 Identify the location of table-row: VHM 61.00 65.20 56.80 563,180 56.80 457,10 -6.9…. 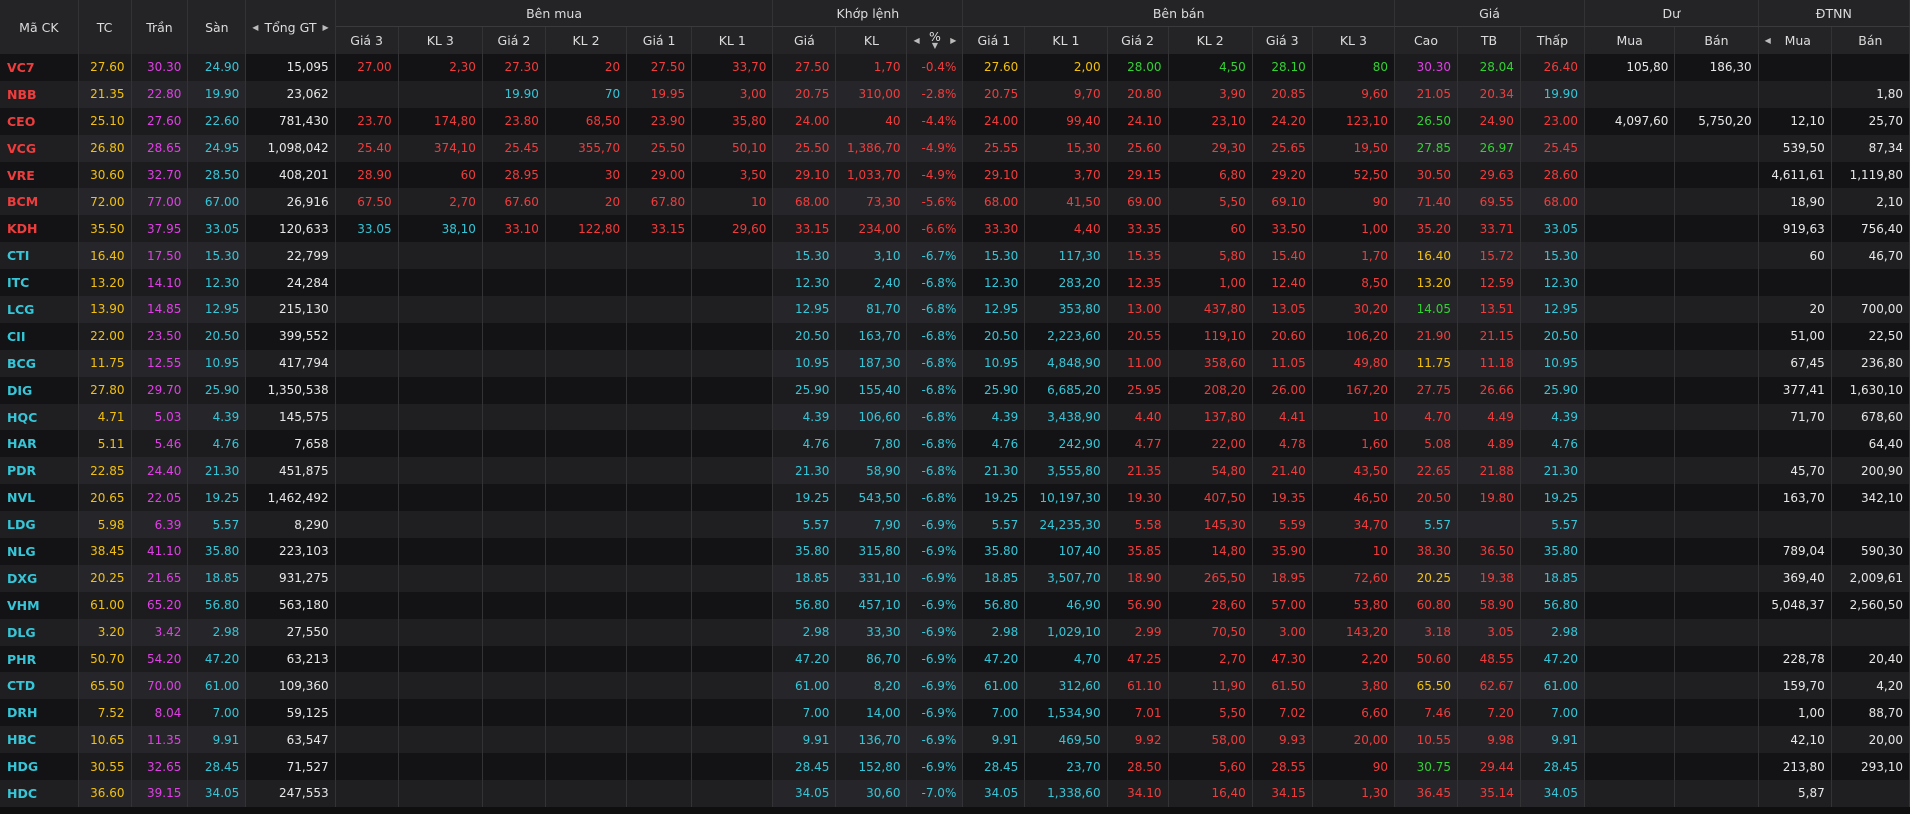
(955, 605).